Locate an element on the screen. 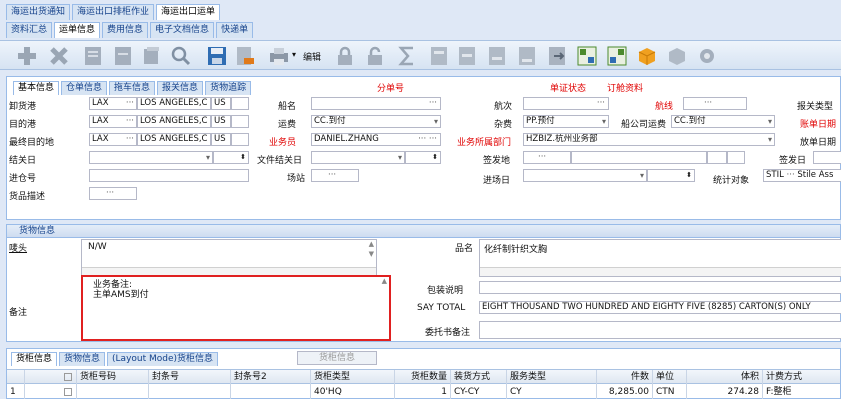 The width and height of the screenshot is (841, 399). cancel-icon is located at coordinates (245, 56).